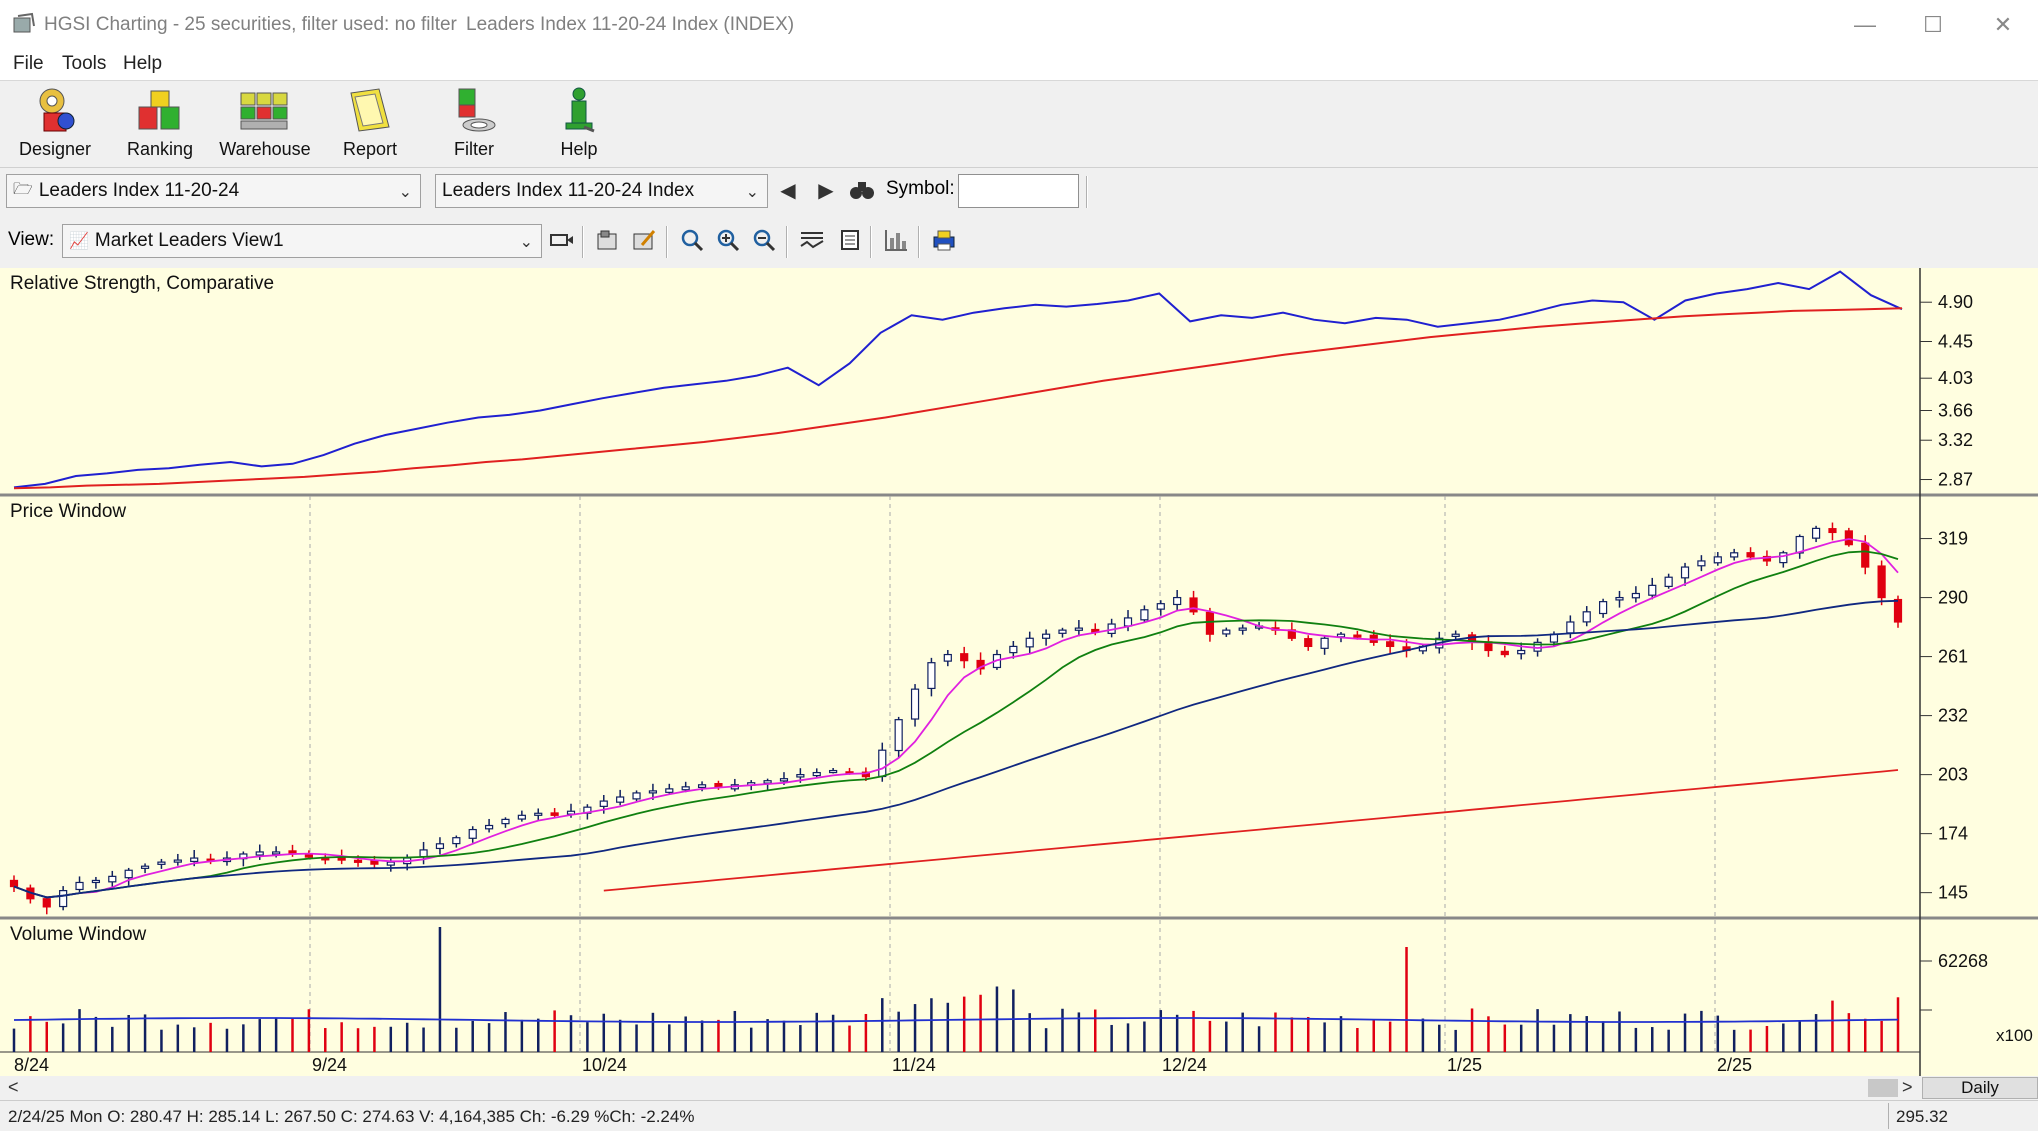 The height and width of the screenshot is (1131, 2038). What do you see at coordinates (2003, 25) in the screenshot?
I see `close-button: ✕` at bounding box center [2003, 25].